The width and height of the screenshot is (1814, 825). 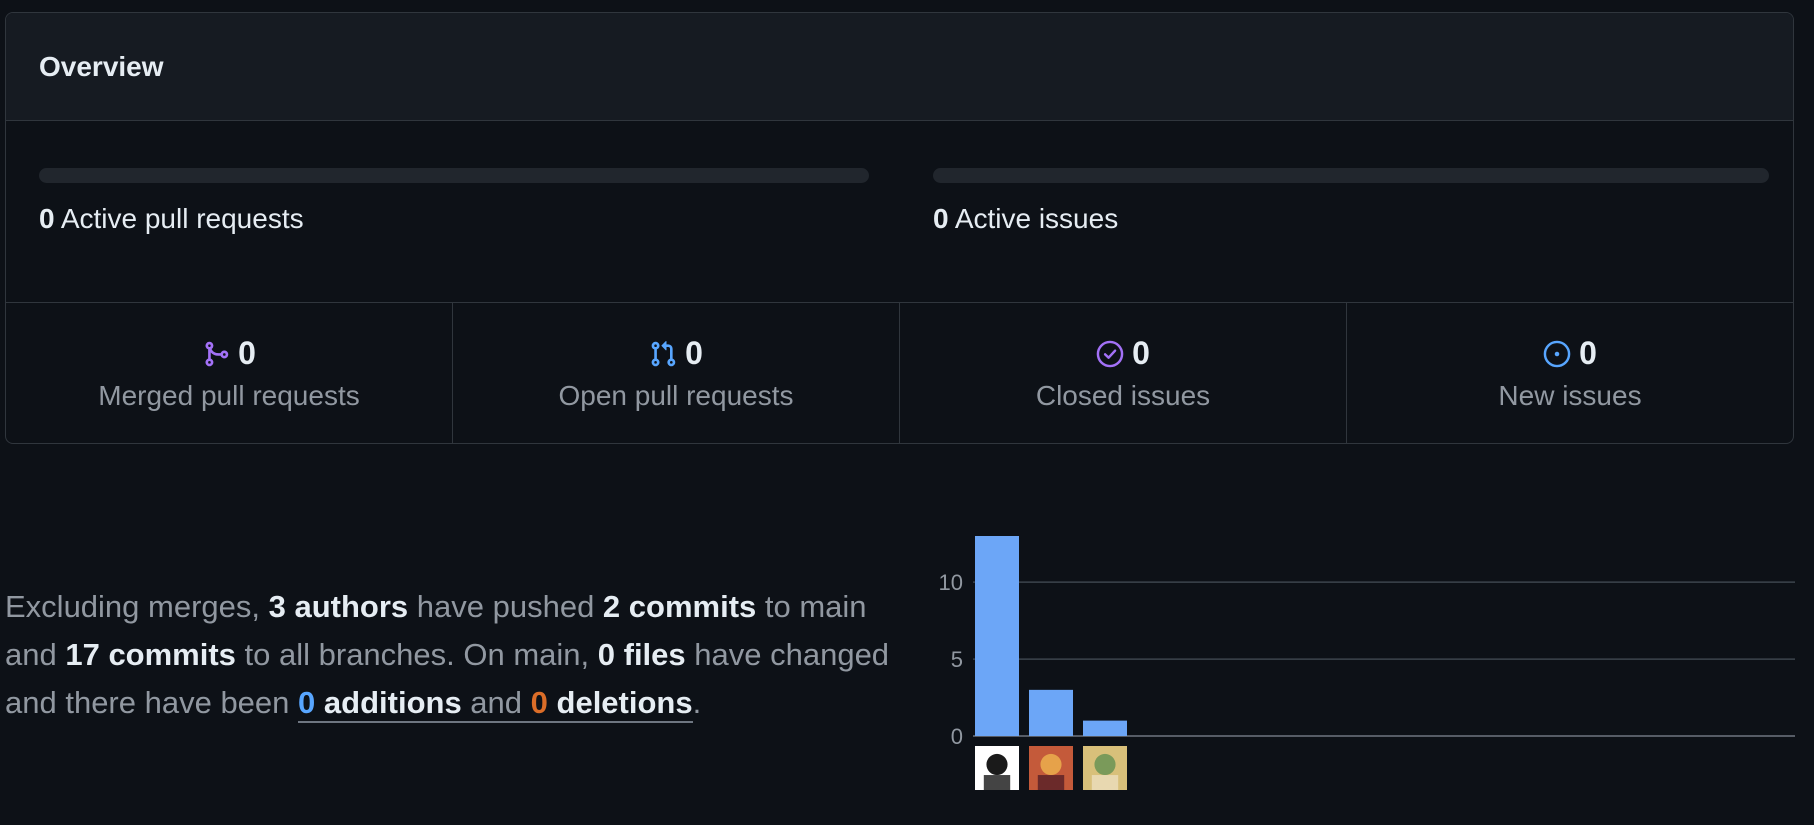 I want to click on summary-text-4: to all branches. On main,, so click(x=416, y=654).